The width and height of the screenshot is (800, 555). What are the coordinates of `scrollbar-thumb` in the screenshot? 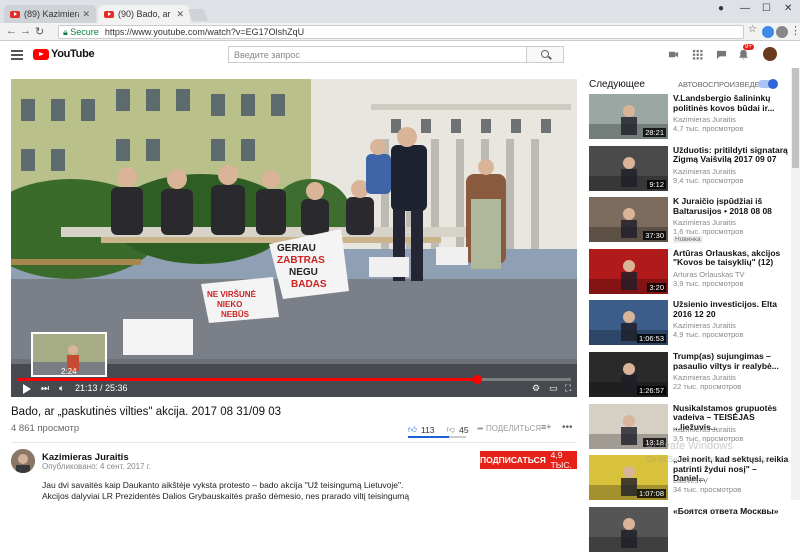 It's located at (795, 118).